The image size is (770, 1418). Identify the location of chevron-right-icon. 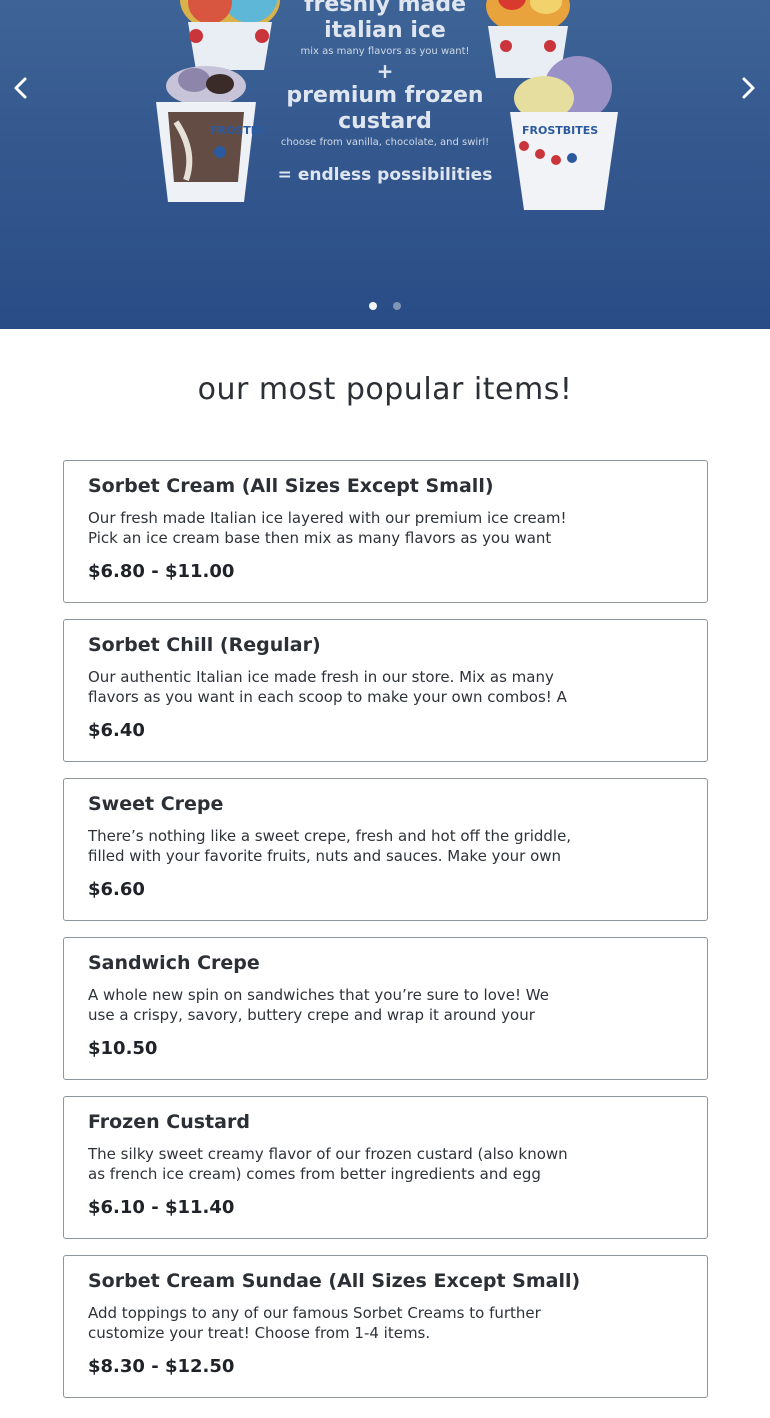
(748, 88).